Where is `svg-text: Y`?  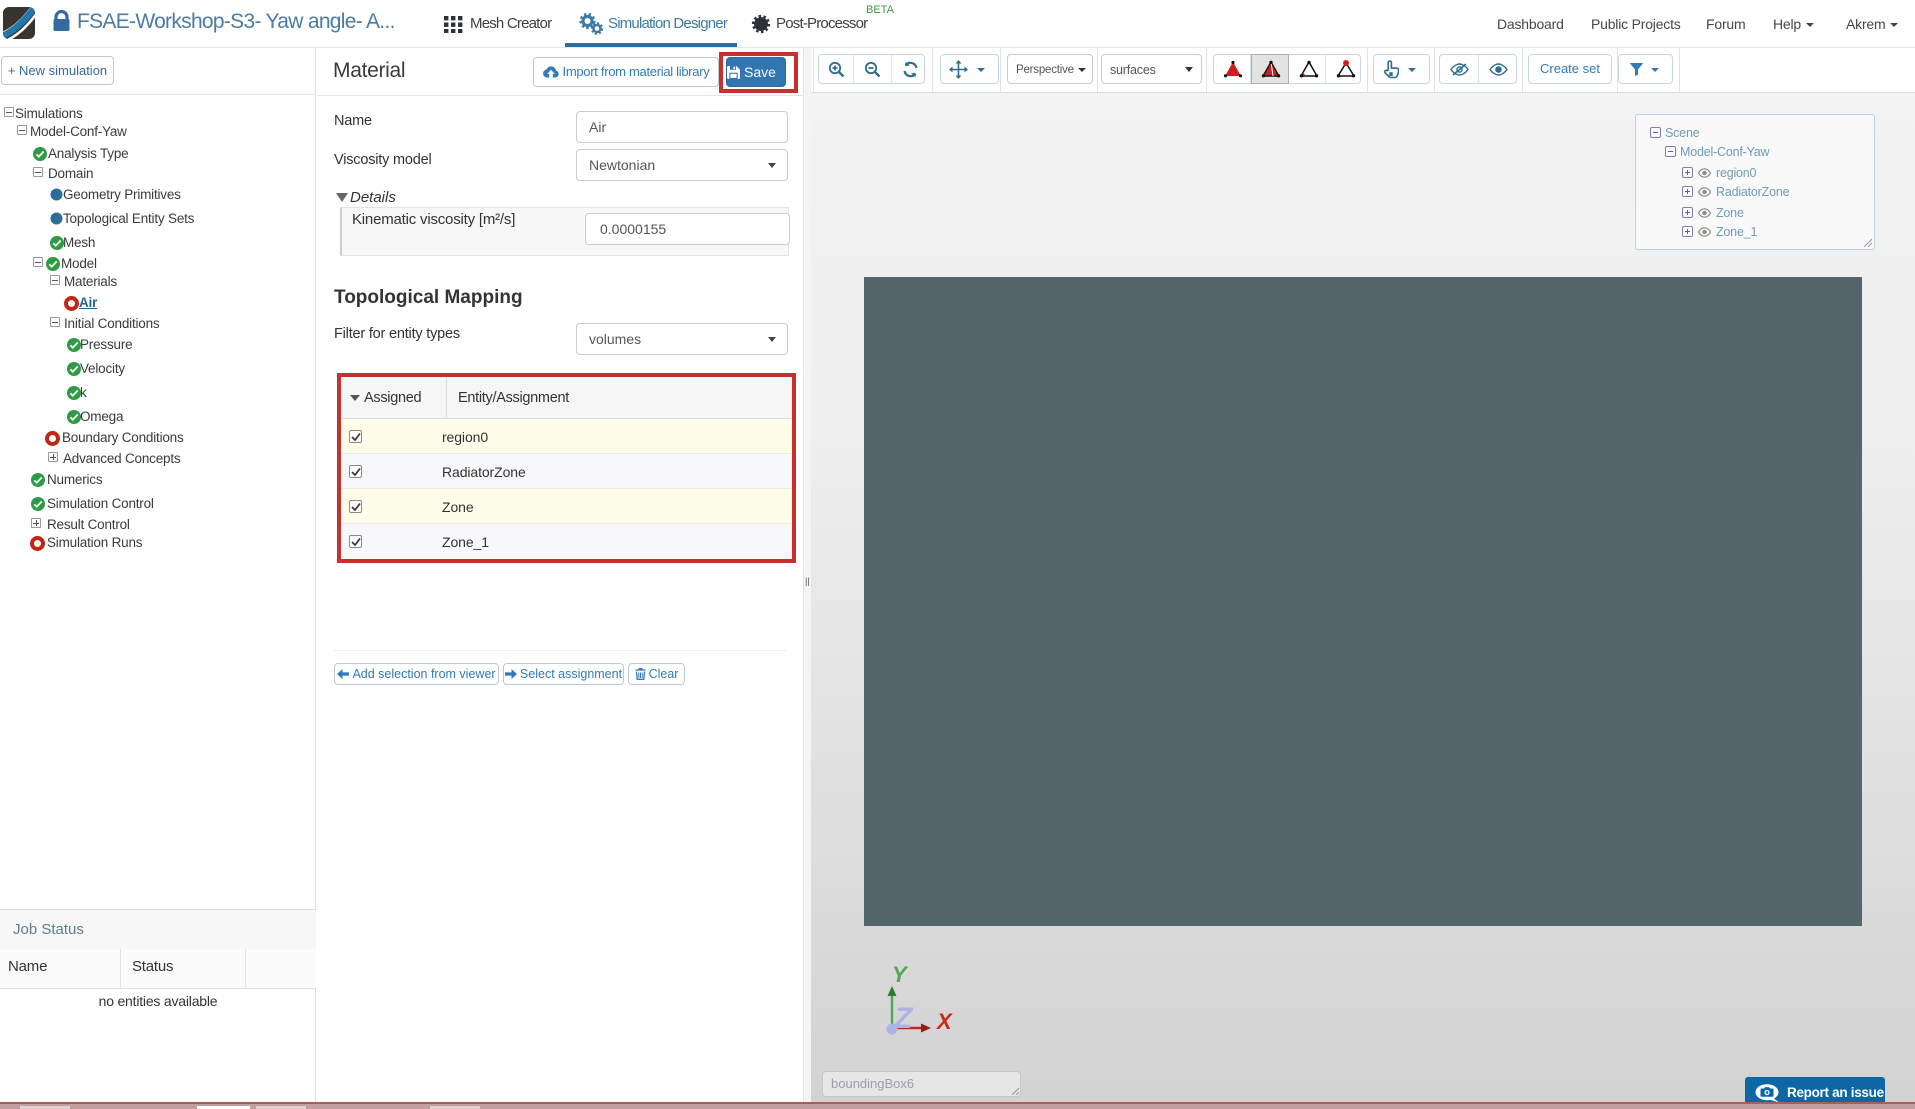 svg-text: Y is located at coordinates (900, 974).